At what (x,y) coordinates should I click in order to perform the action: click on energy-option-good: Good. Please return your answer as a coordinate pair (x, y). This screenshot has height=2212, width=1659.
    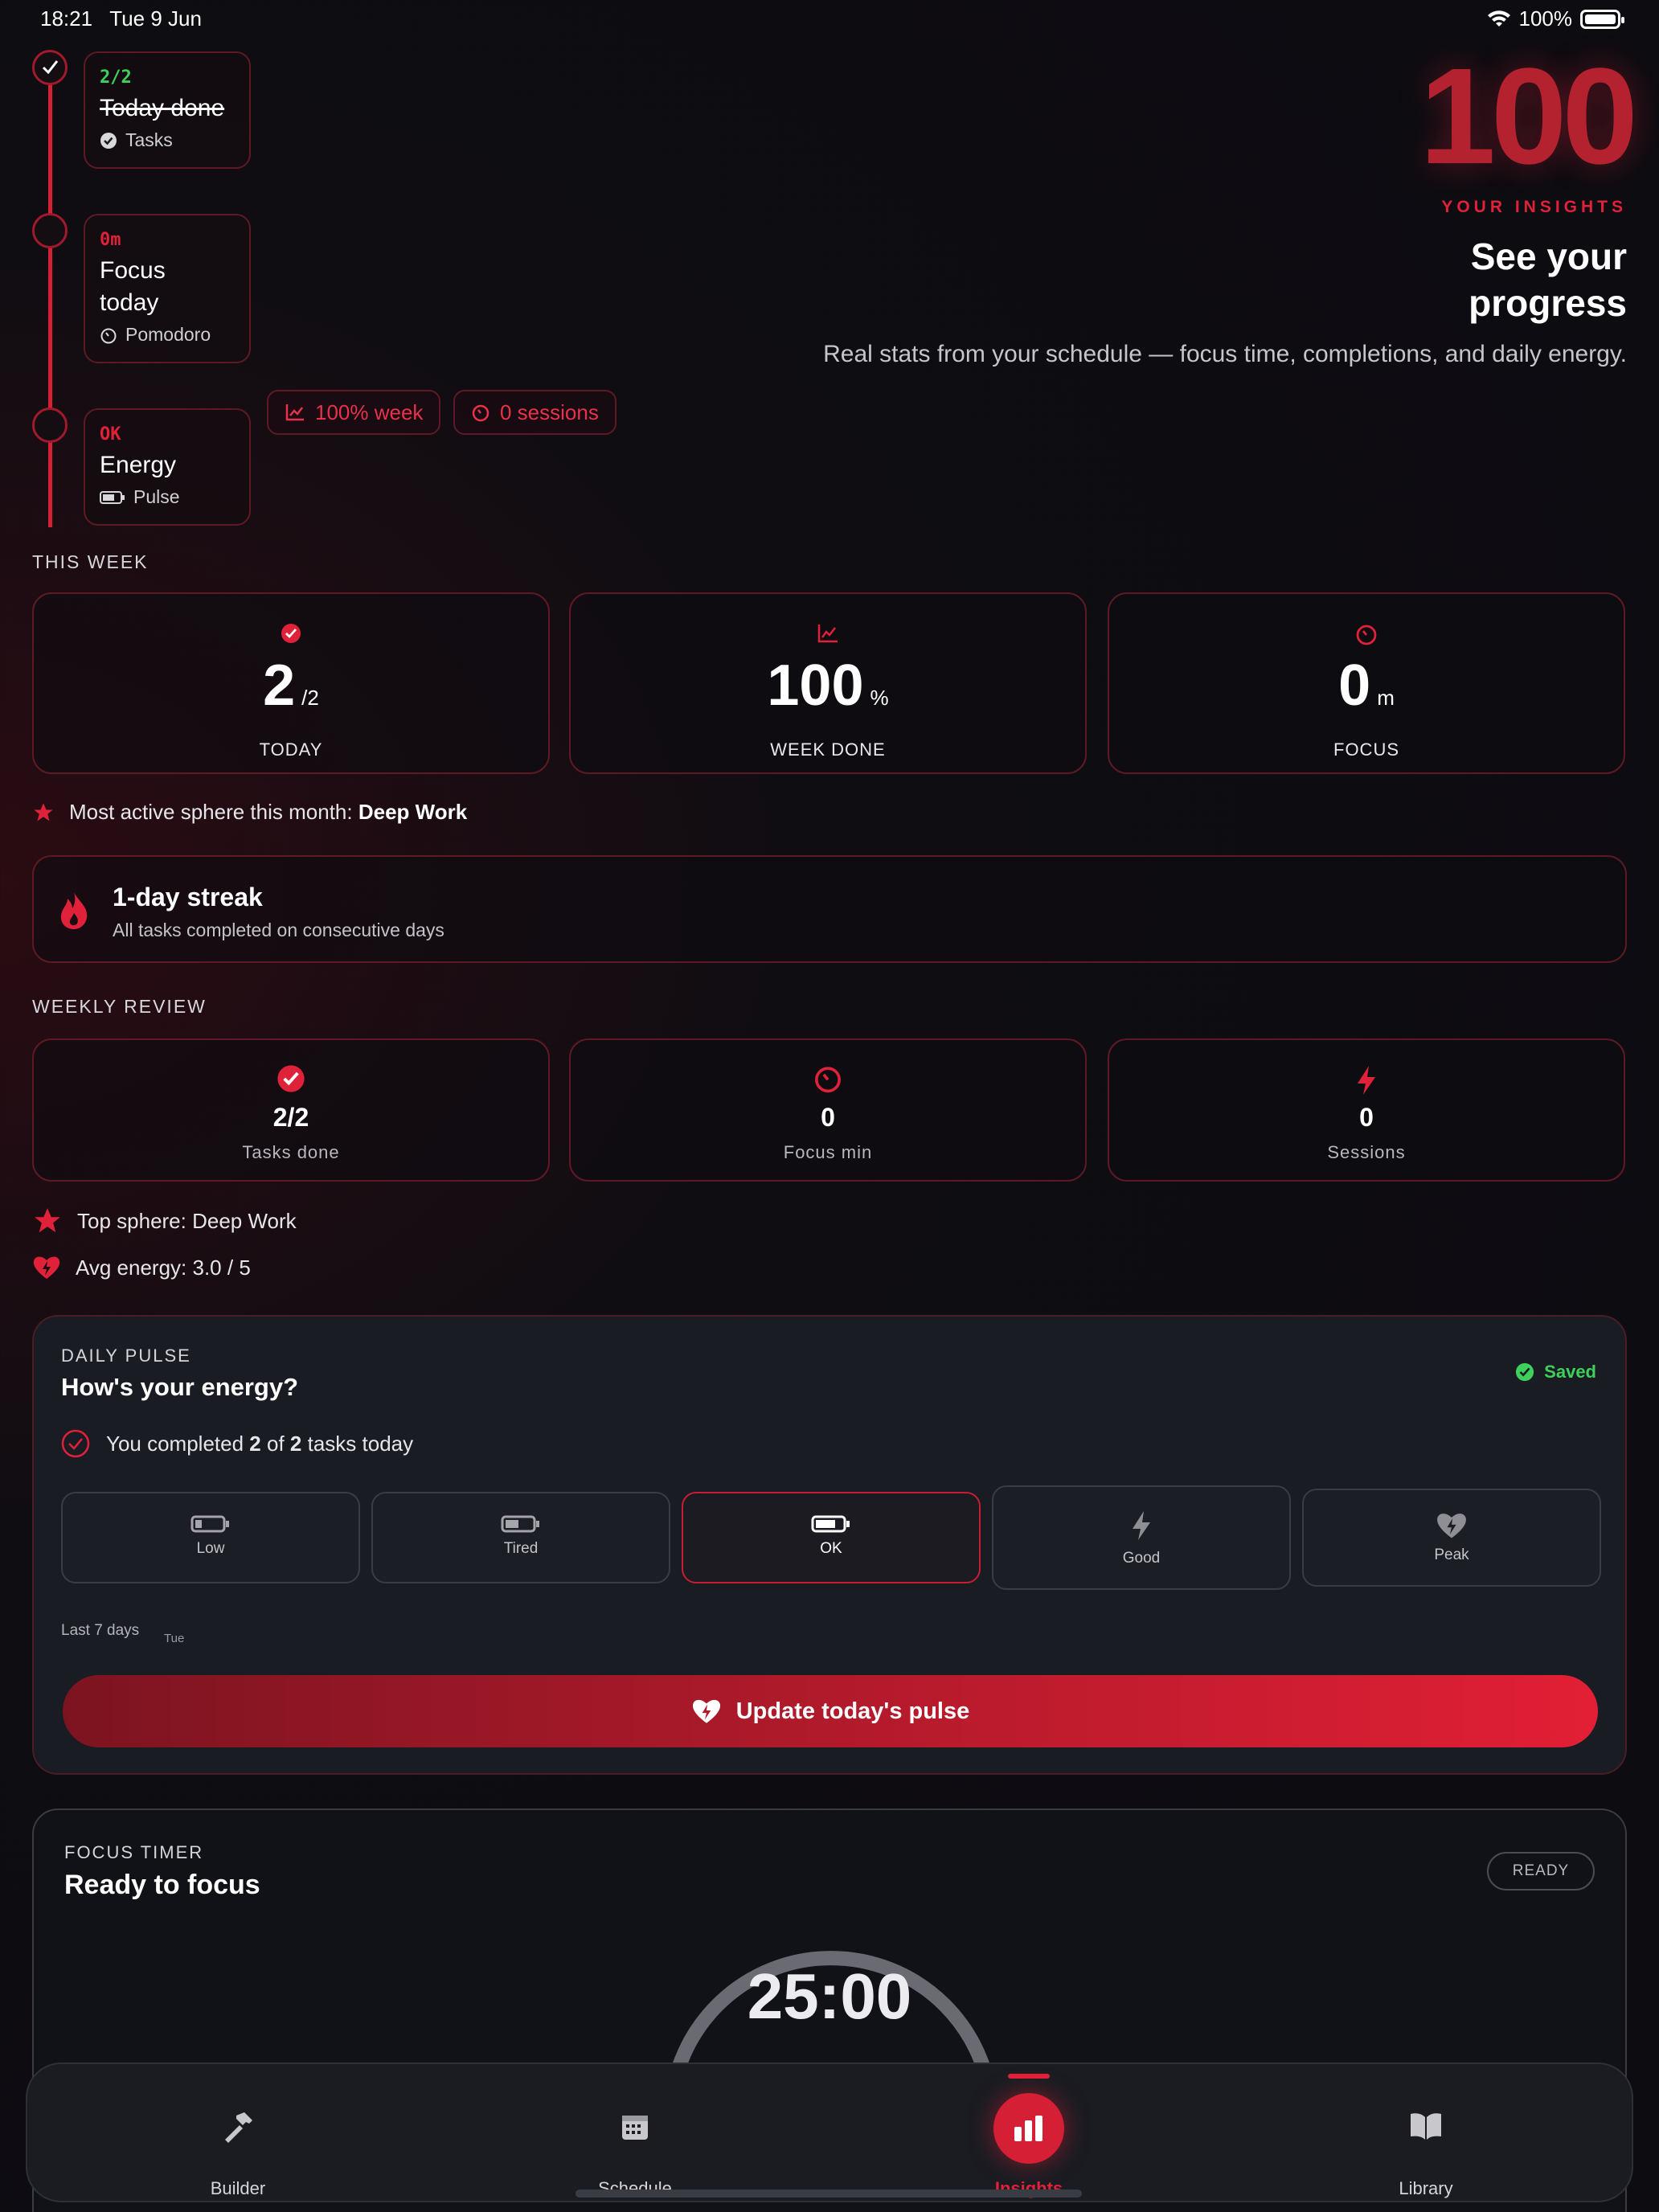
    Looking at the image, I should click on (1141, 1537).